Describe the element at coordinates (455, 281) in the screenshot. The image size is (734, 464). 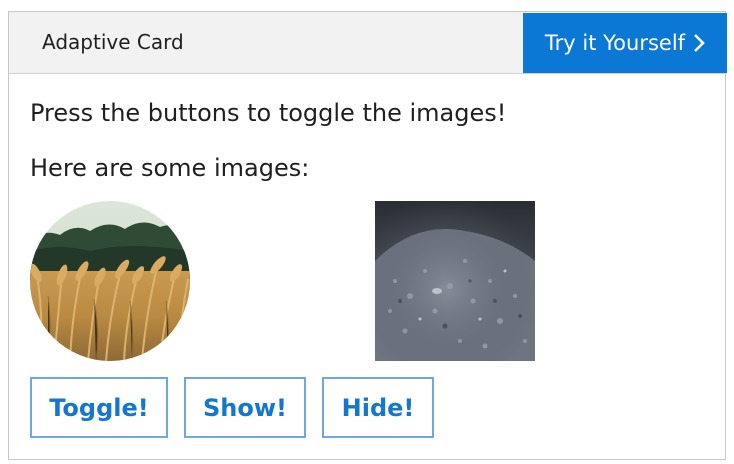
I see `rock-texture-image` at that location.